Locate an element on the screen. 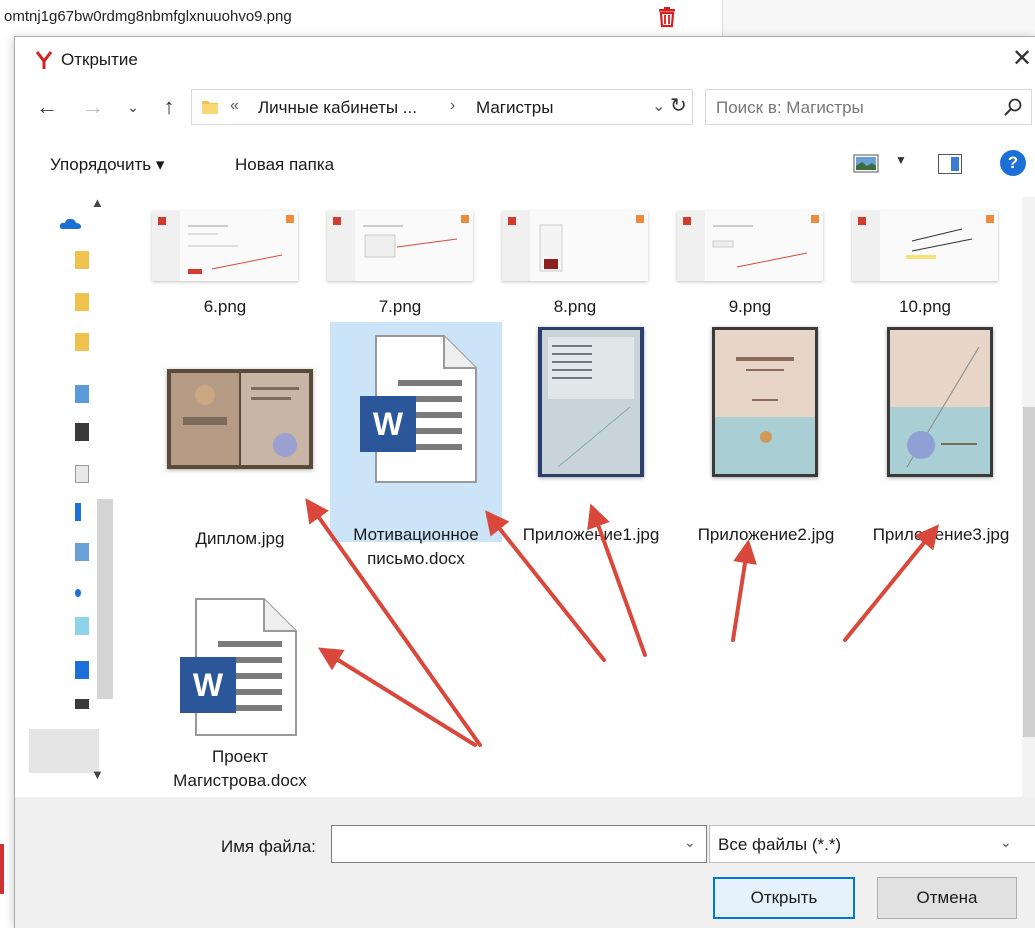  file-name: Приложение3.jpg is located at coordinates (938, 535).